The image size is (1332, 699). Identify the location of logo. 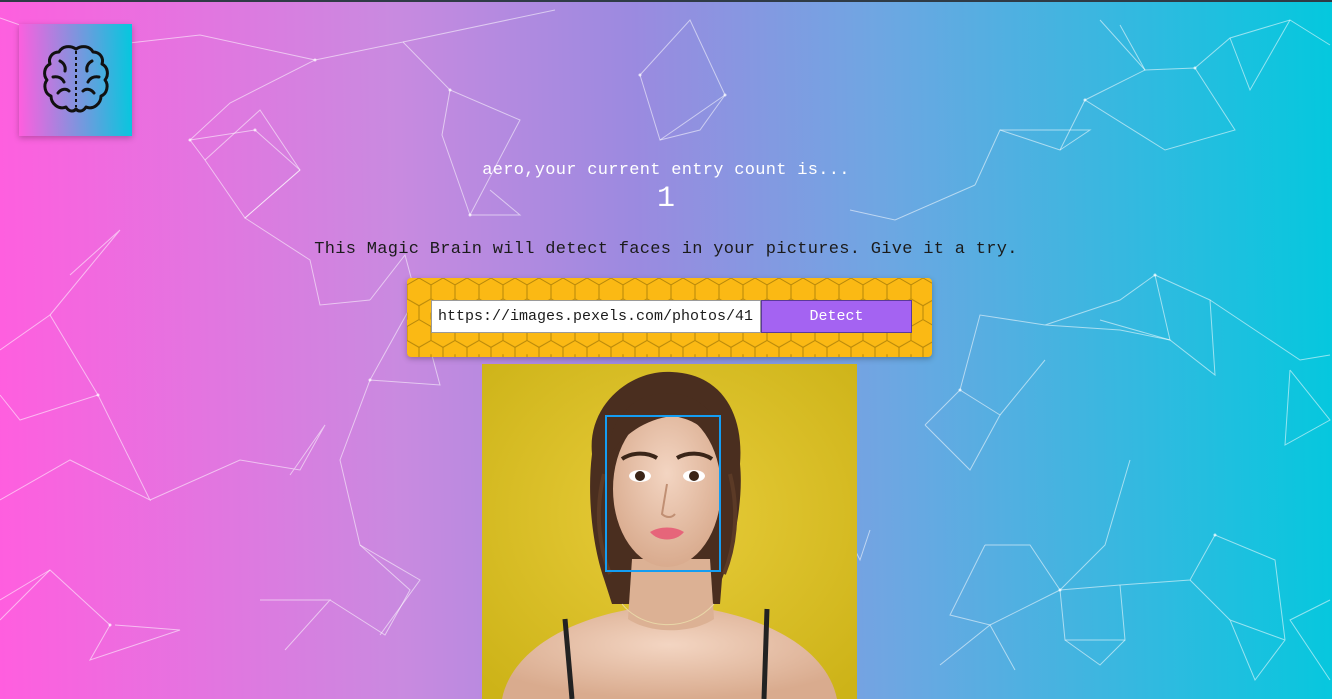
(75, 80).